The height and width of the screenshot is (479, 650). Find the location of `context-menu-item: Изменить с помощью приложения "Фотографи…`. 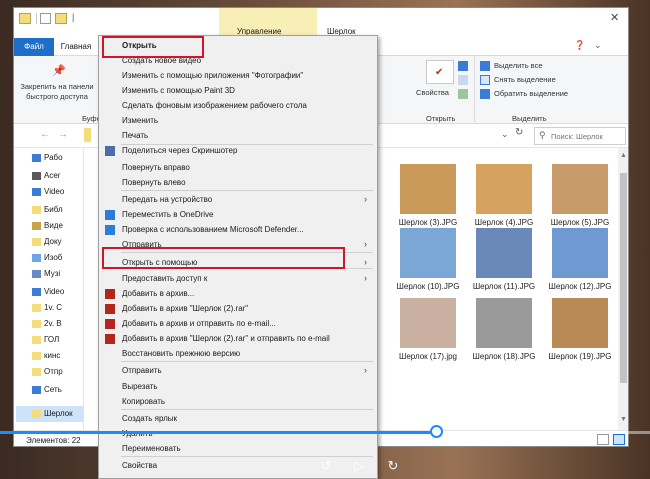

context-menu-item: Изменить с помощью приложения "Фотографи… is located at coordinates (238, 75).